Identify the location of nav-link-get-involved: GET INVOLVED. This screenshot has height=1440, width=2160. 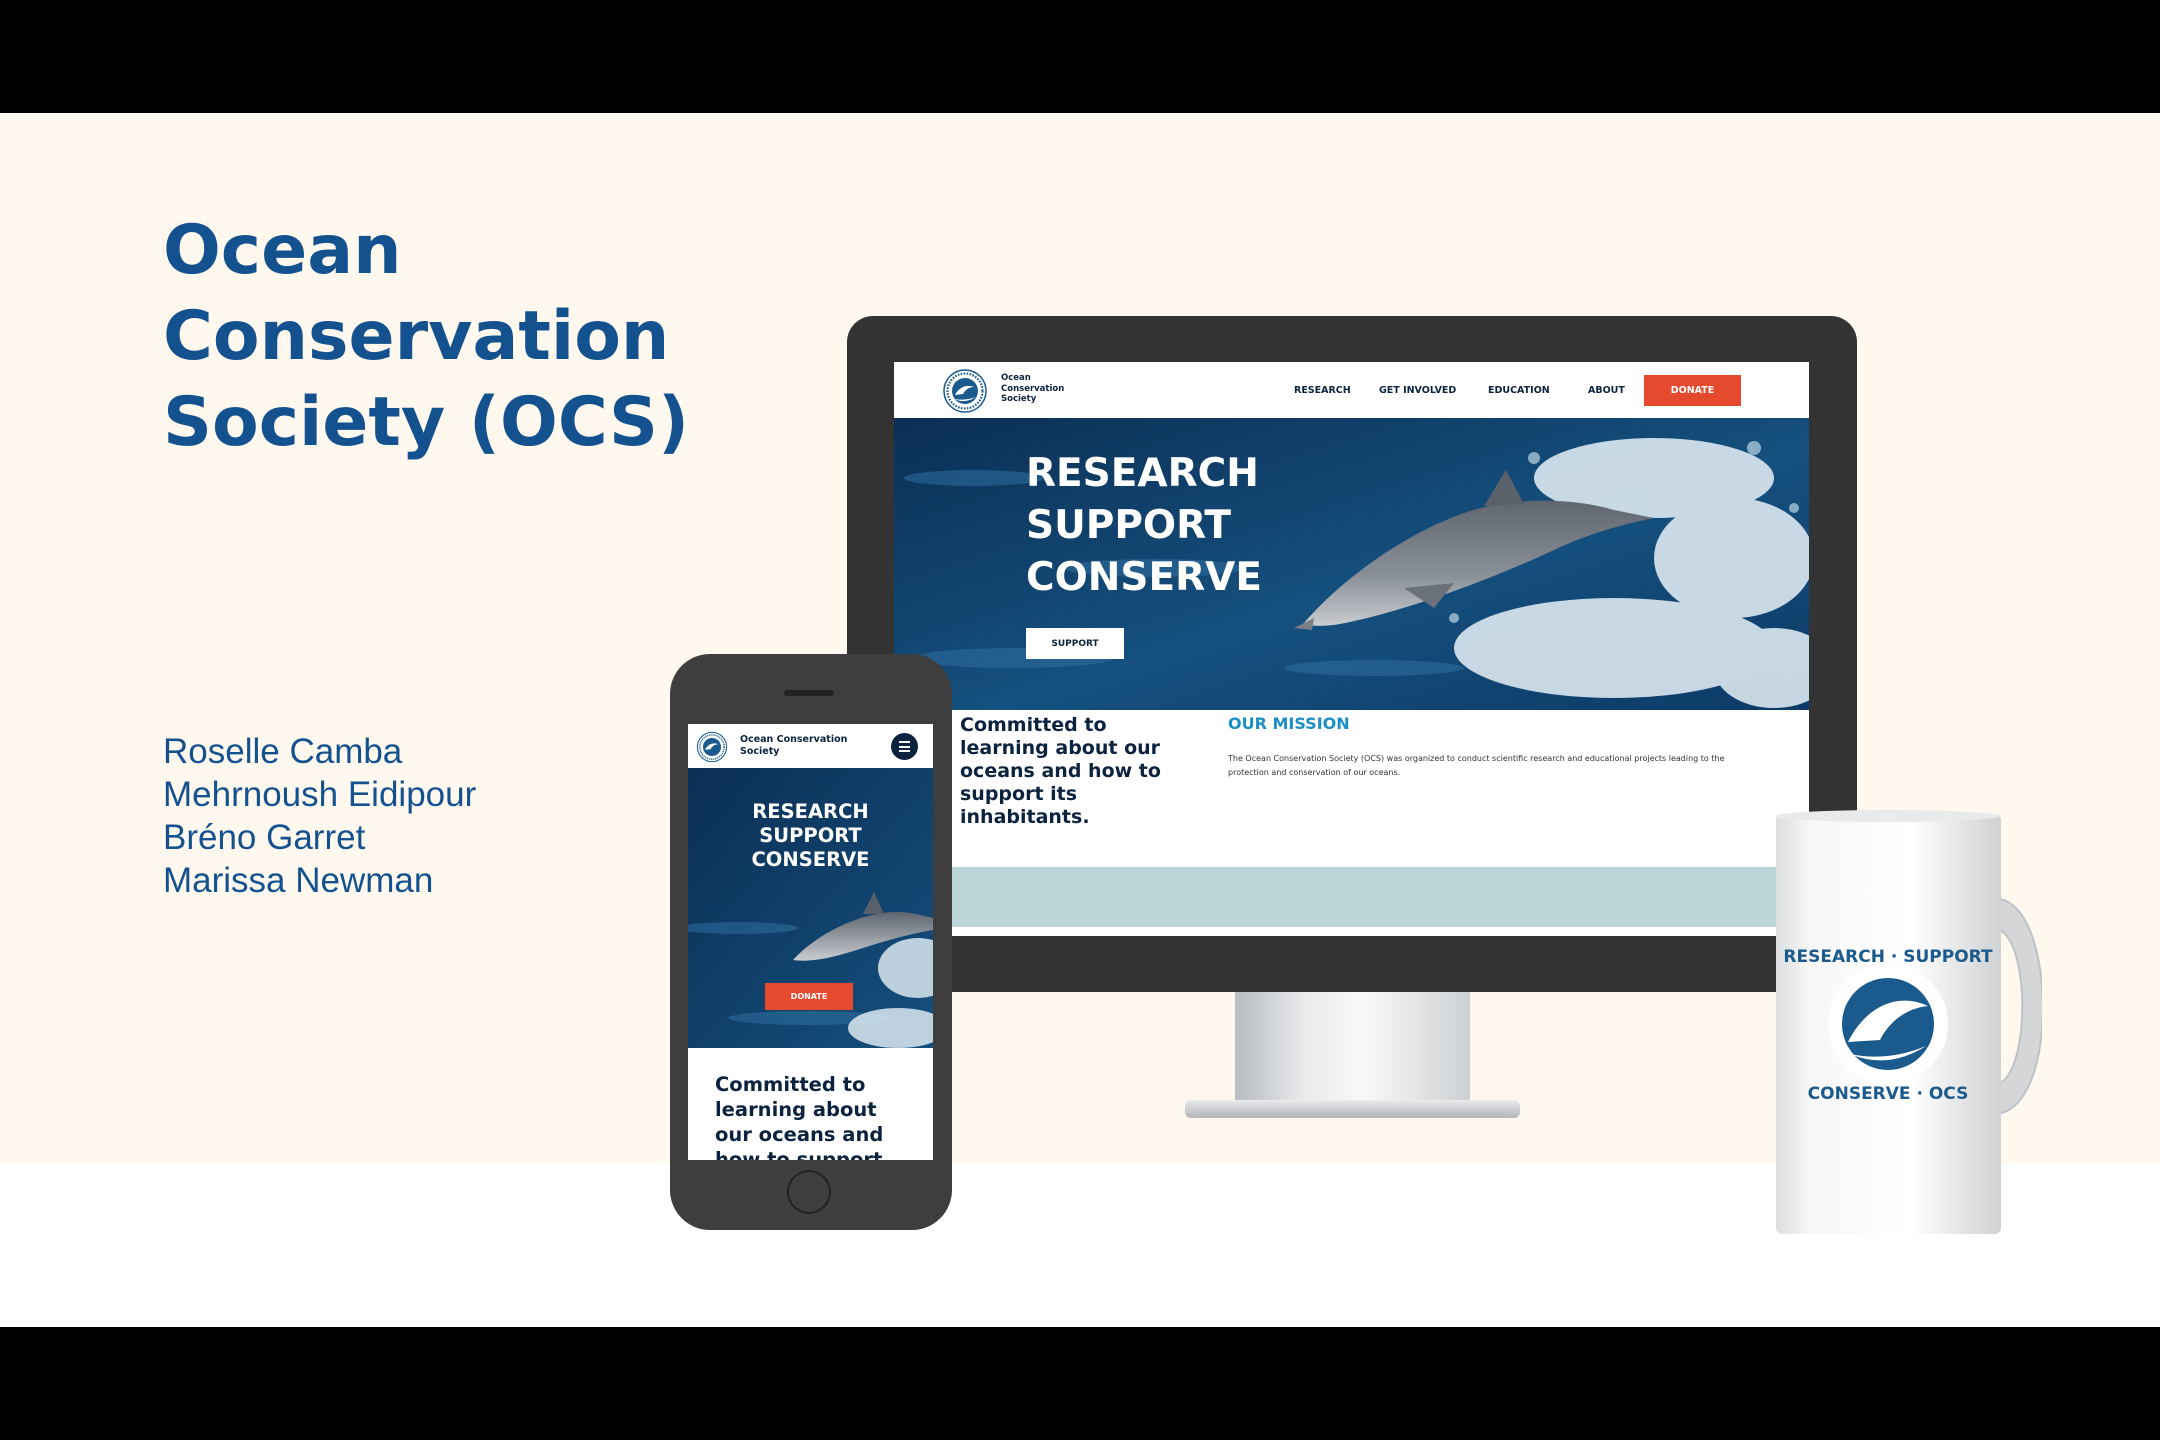
(1417, 390).